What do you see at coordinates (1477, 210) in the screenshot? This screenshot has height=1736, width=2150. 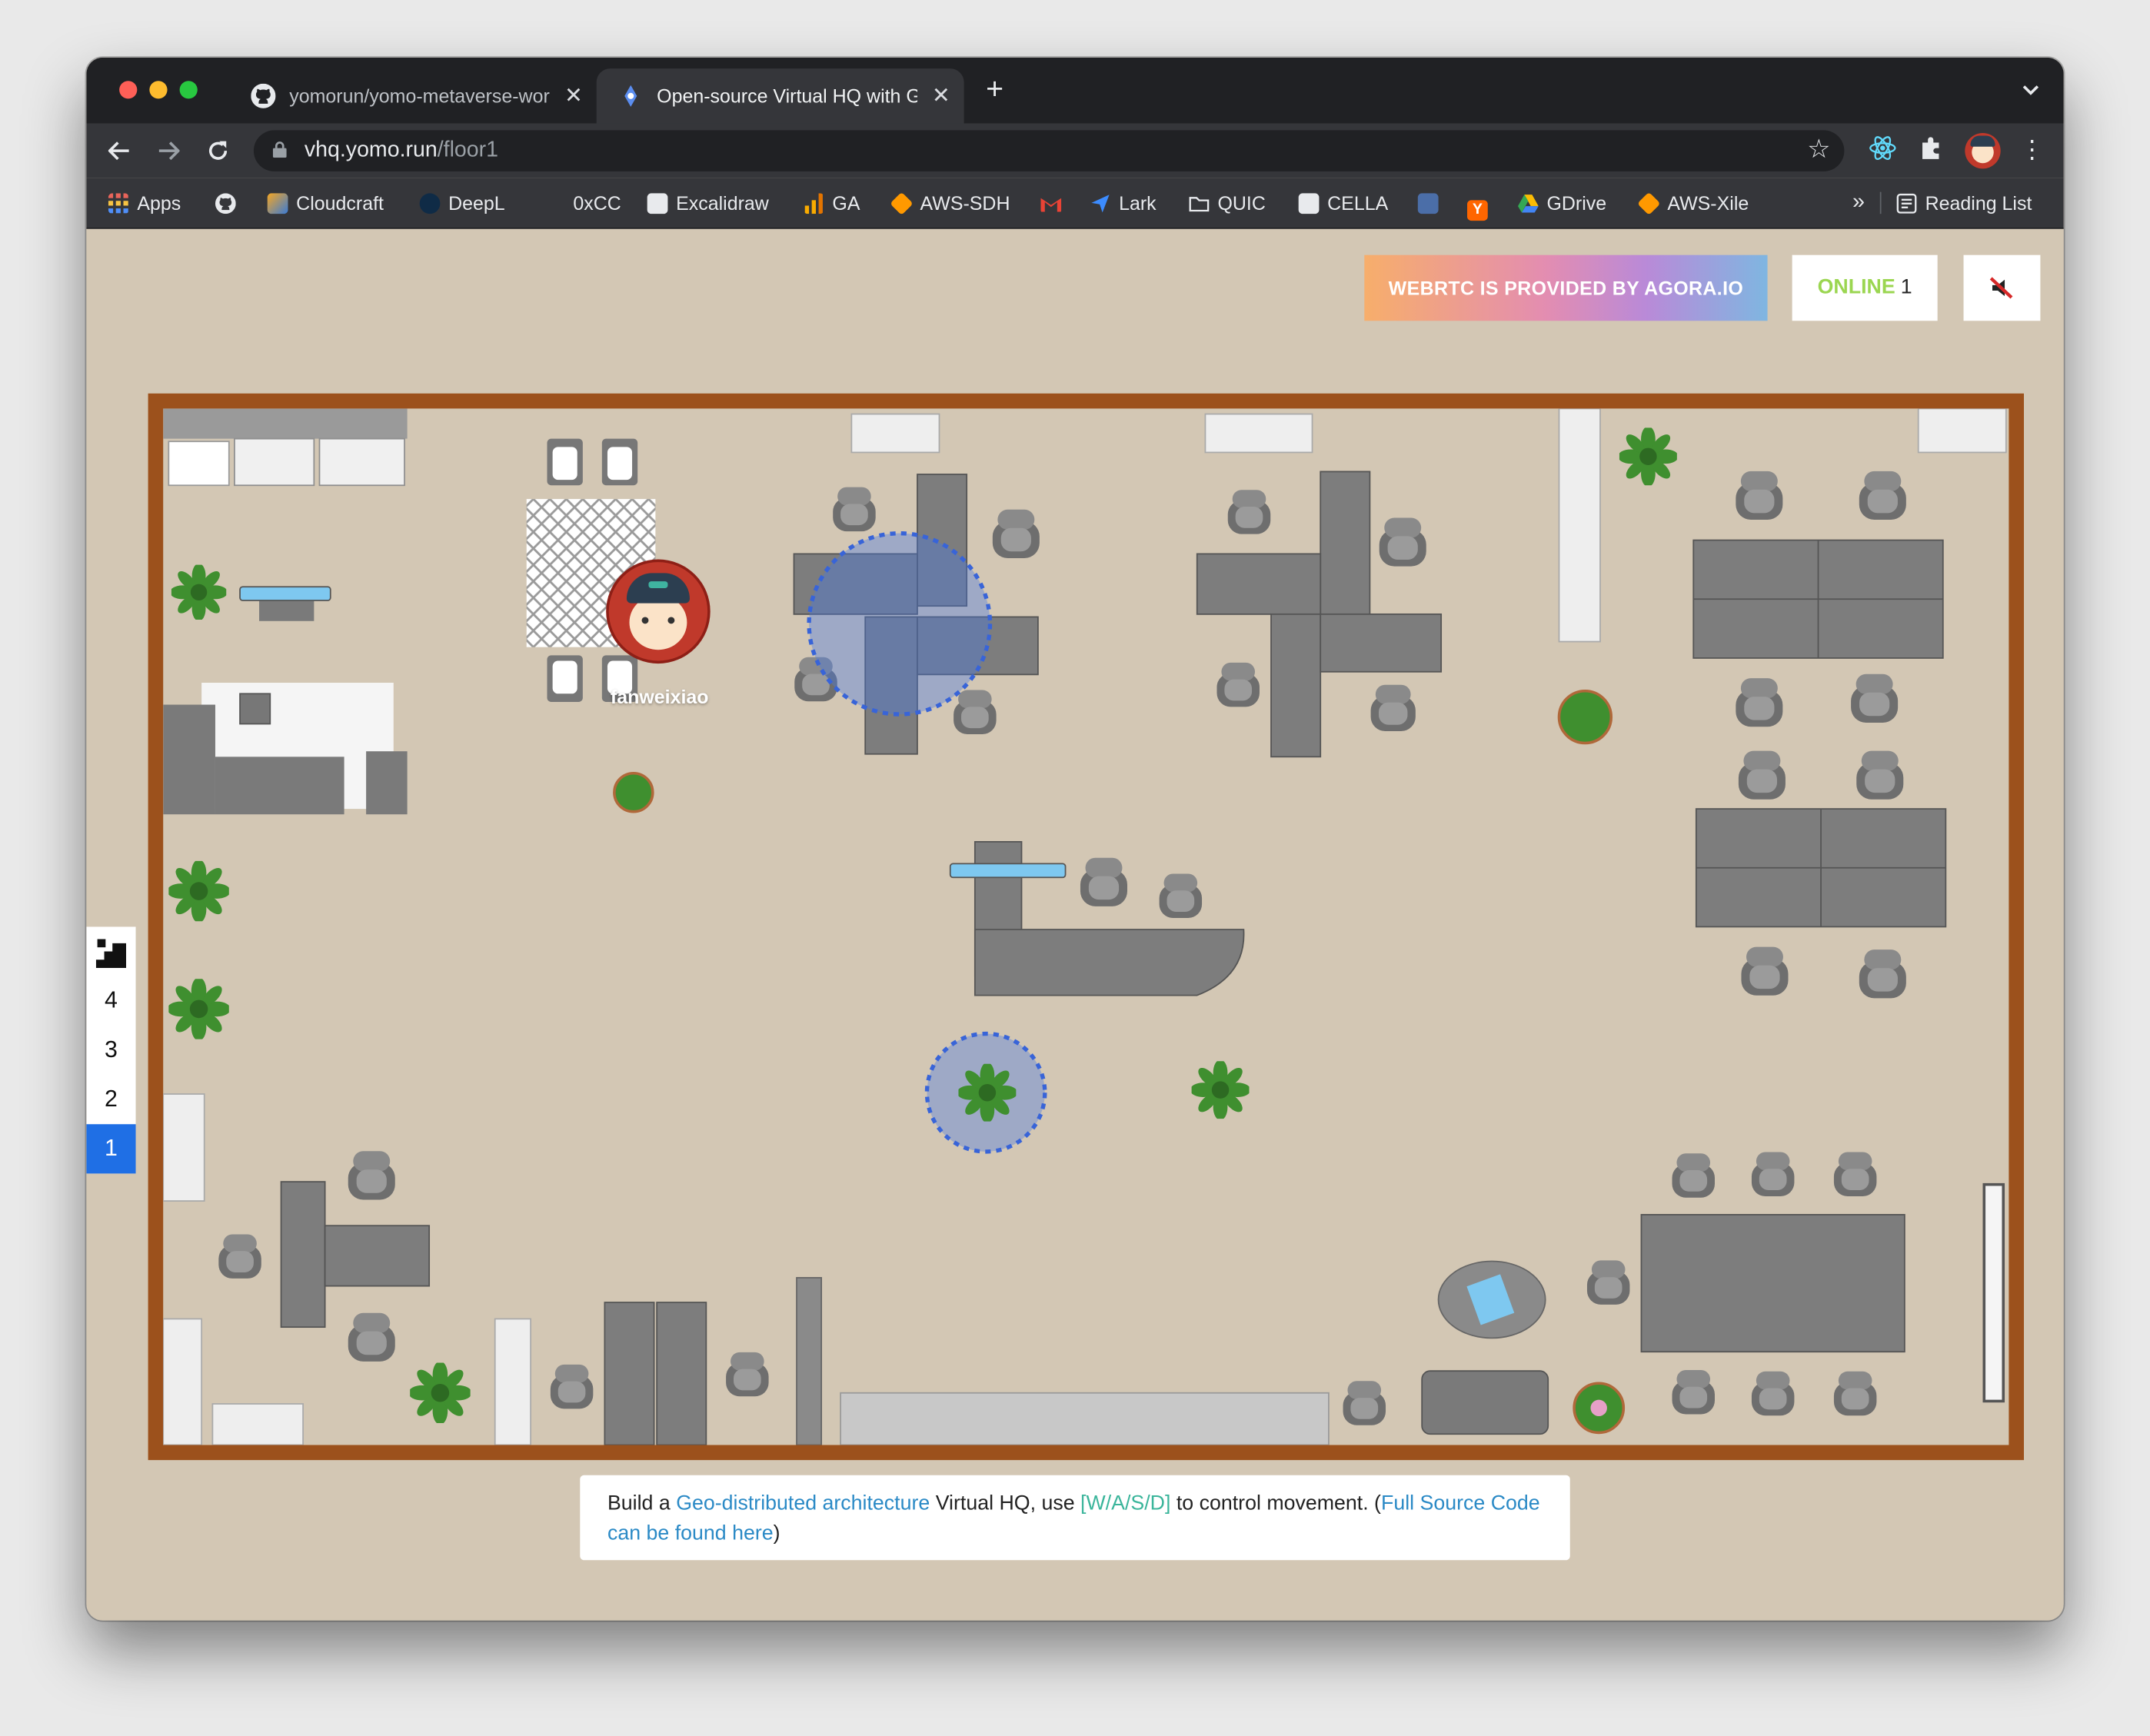 I see `ycombinator-icon: Y` at bounding box center [1477, 210].